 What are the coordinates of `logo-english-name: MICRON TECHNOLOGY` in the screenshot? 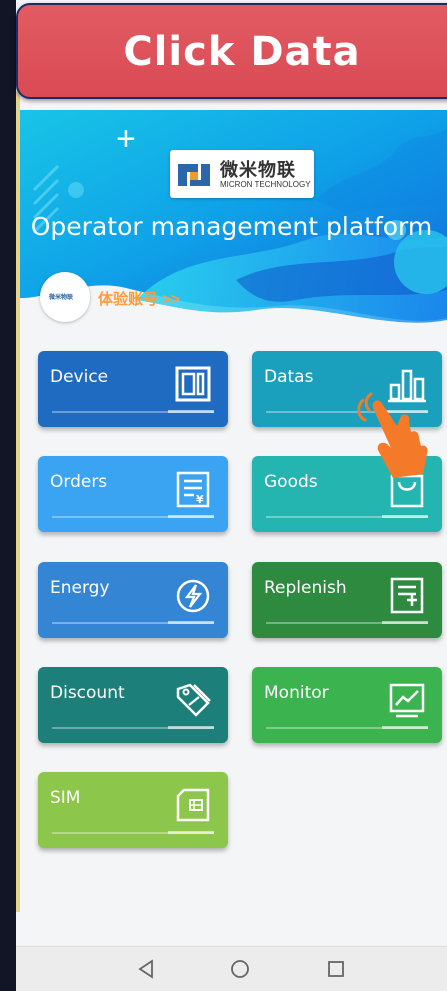 It's located at (265, 184).